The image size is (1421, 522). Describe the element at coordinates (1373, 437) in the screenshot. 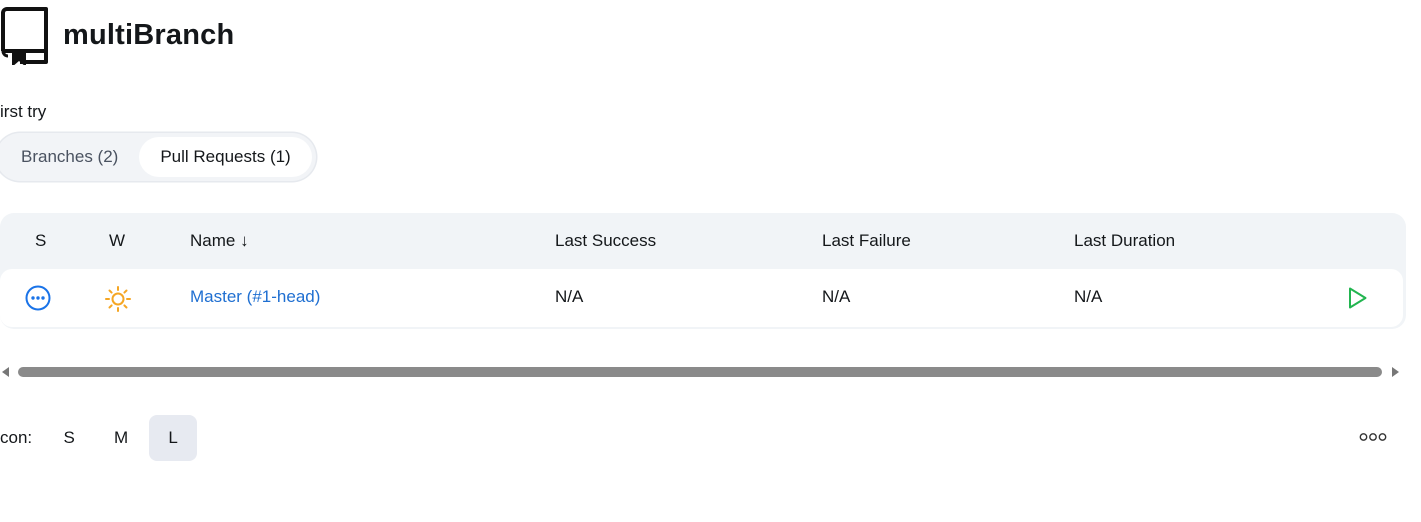

I see `legend-dots-icon` at that location.